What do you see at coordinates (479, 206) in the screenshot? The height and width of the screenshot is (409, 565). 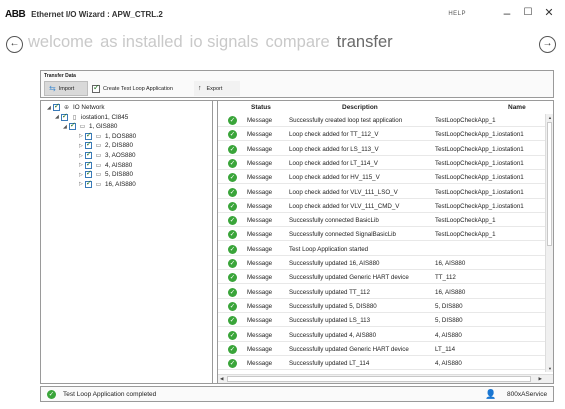 I see `name-cell: TestLoopCheckApp_1.iostation1` at bounding box center [479, 206].